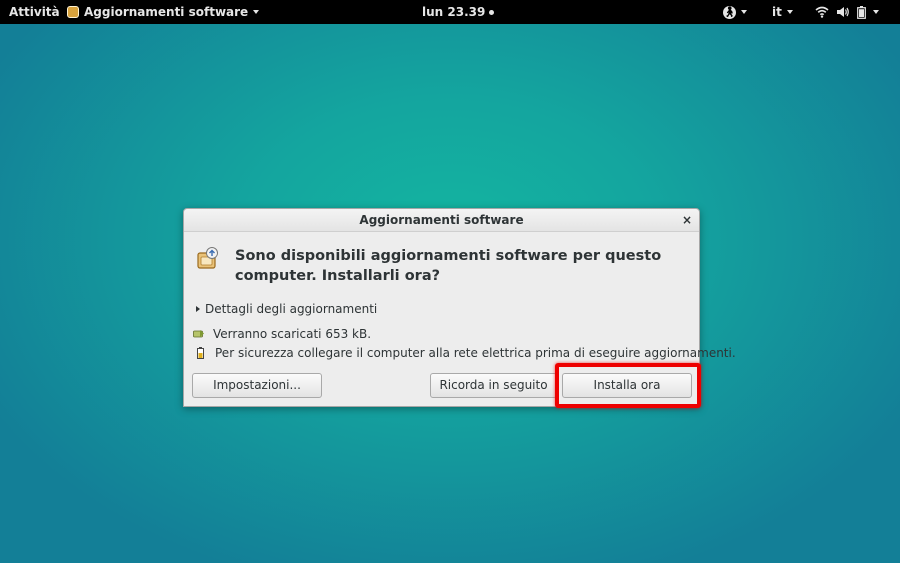  I want to click on system-menu, so click(847, 12).